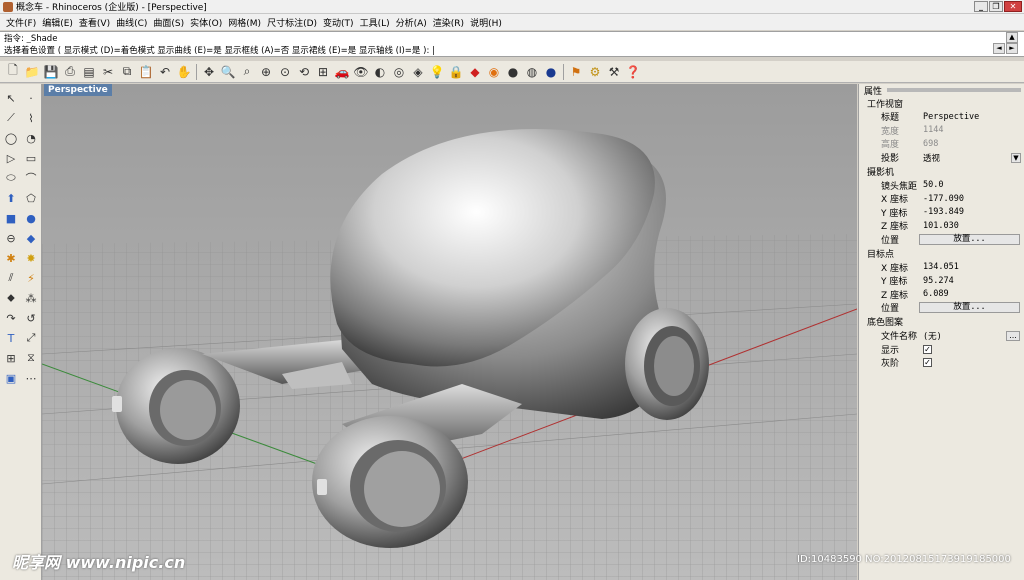  I want to click on curve-control-icon: ⌇, so click(31, 118).